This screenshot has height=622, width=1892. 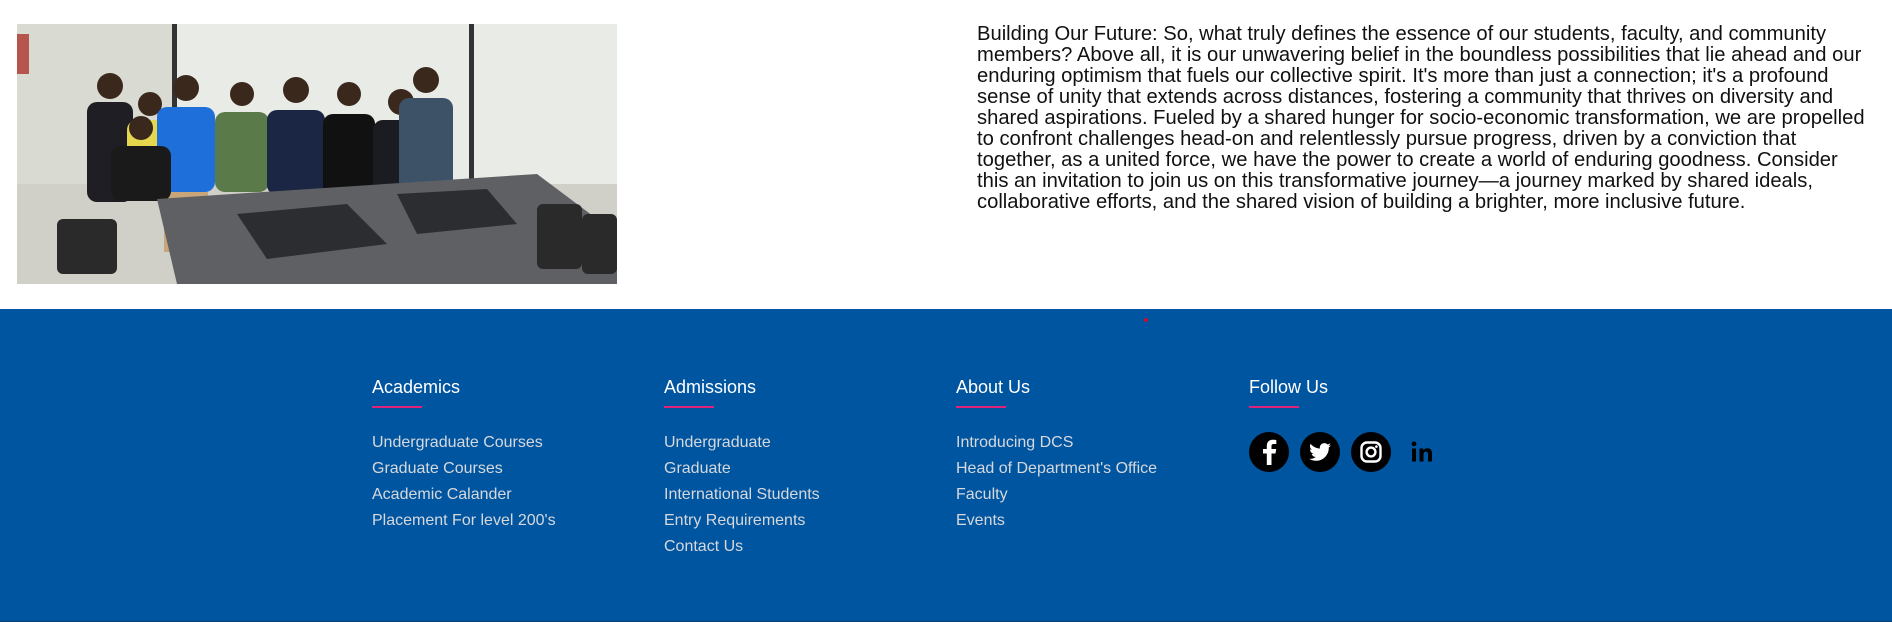 I want to click on group-photo, so click(x=317, y=154).